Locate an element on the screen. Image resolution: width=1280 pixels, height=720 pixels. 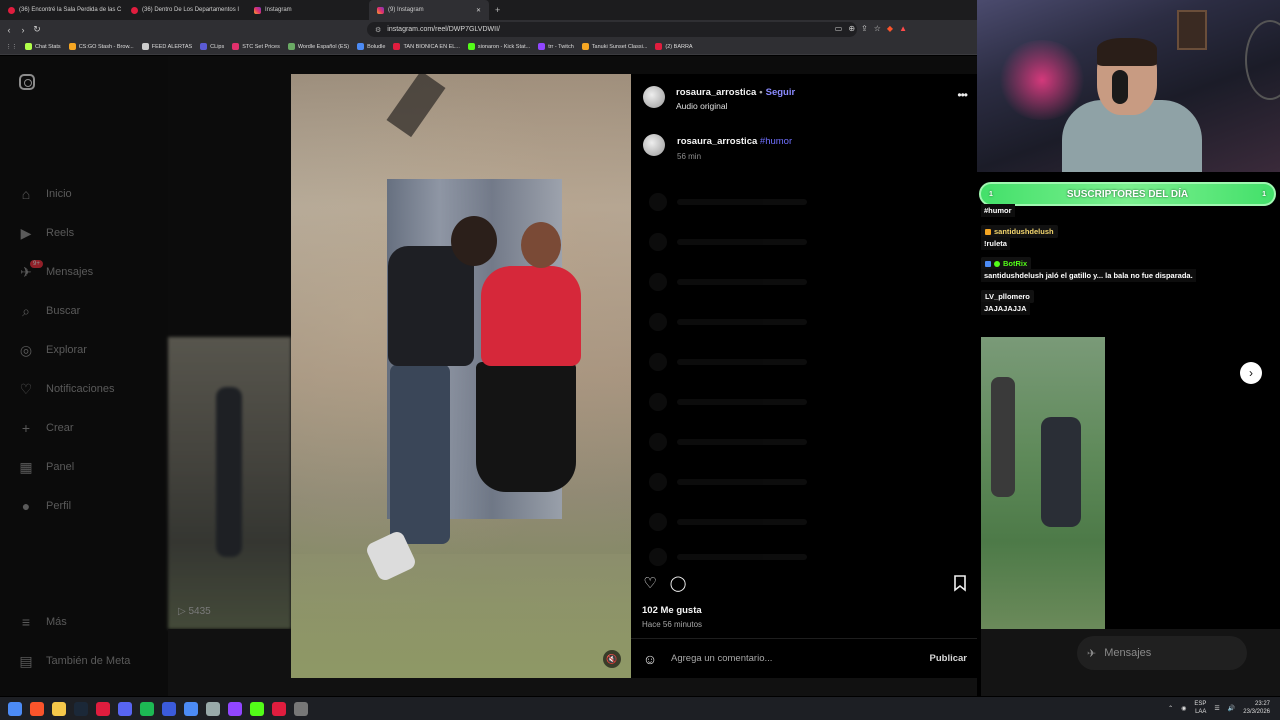
save-bookmark-icon is located at coordinates (960, 583).